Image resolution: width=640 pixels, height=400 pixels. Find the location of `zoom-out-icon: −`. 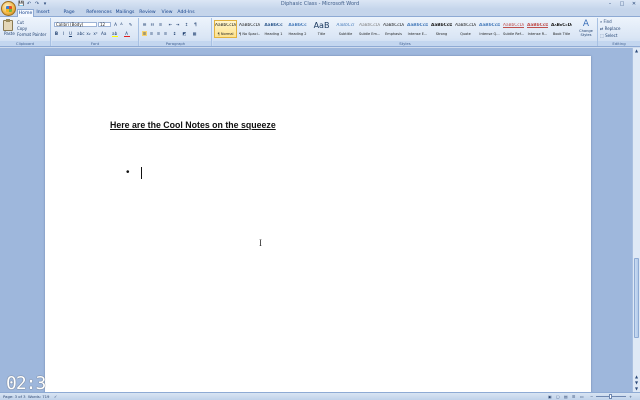

zoom-out-icon: − is located at coordinates (591, 397).